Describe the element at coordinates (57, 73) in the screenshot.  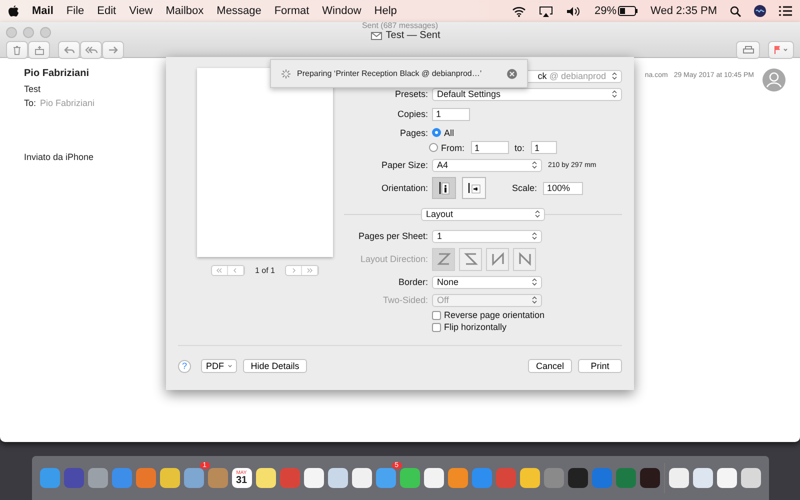
I see `sender-name: Pio Fabriziani` at that location.